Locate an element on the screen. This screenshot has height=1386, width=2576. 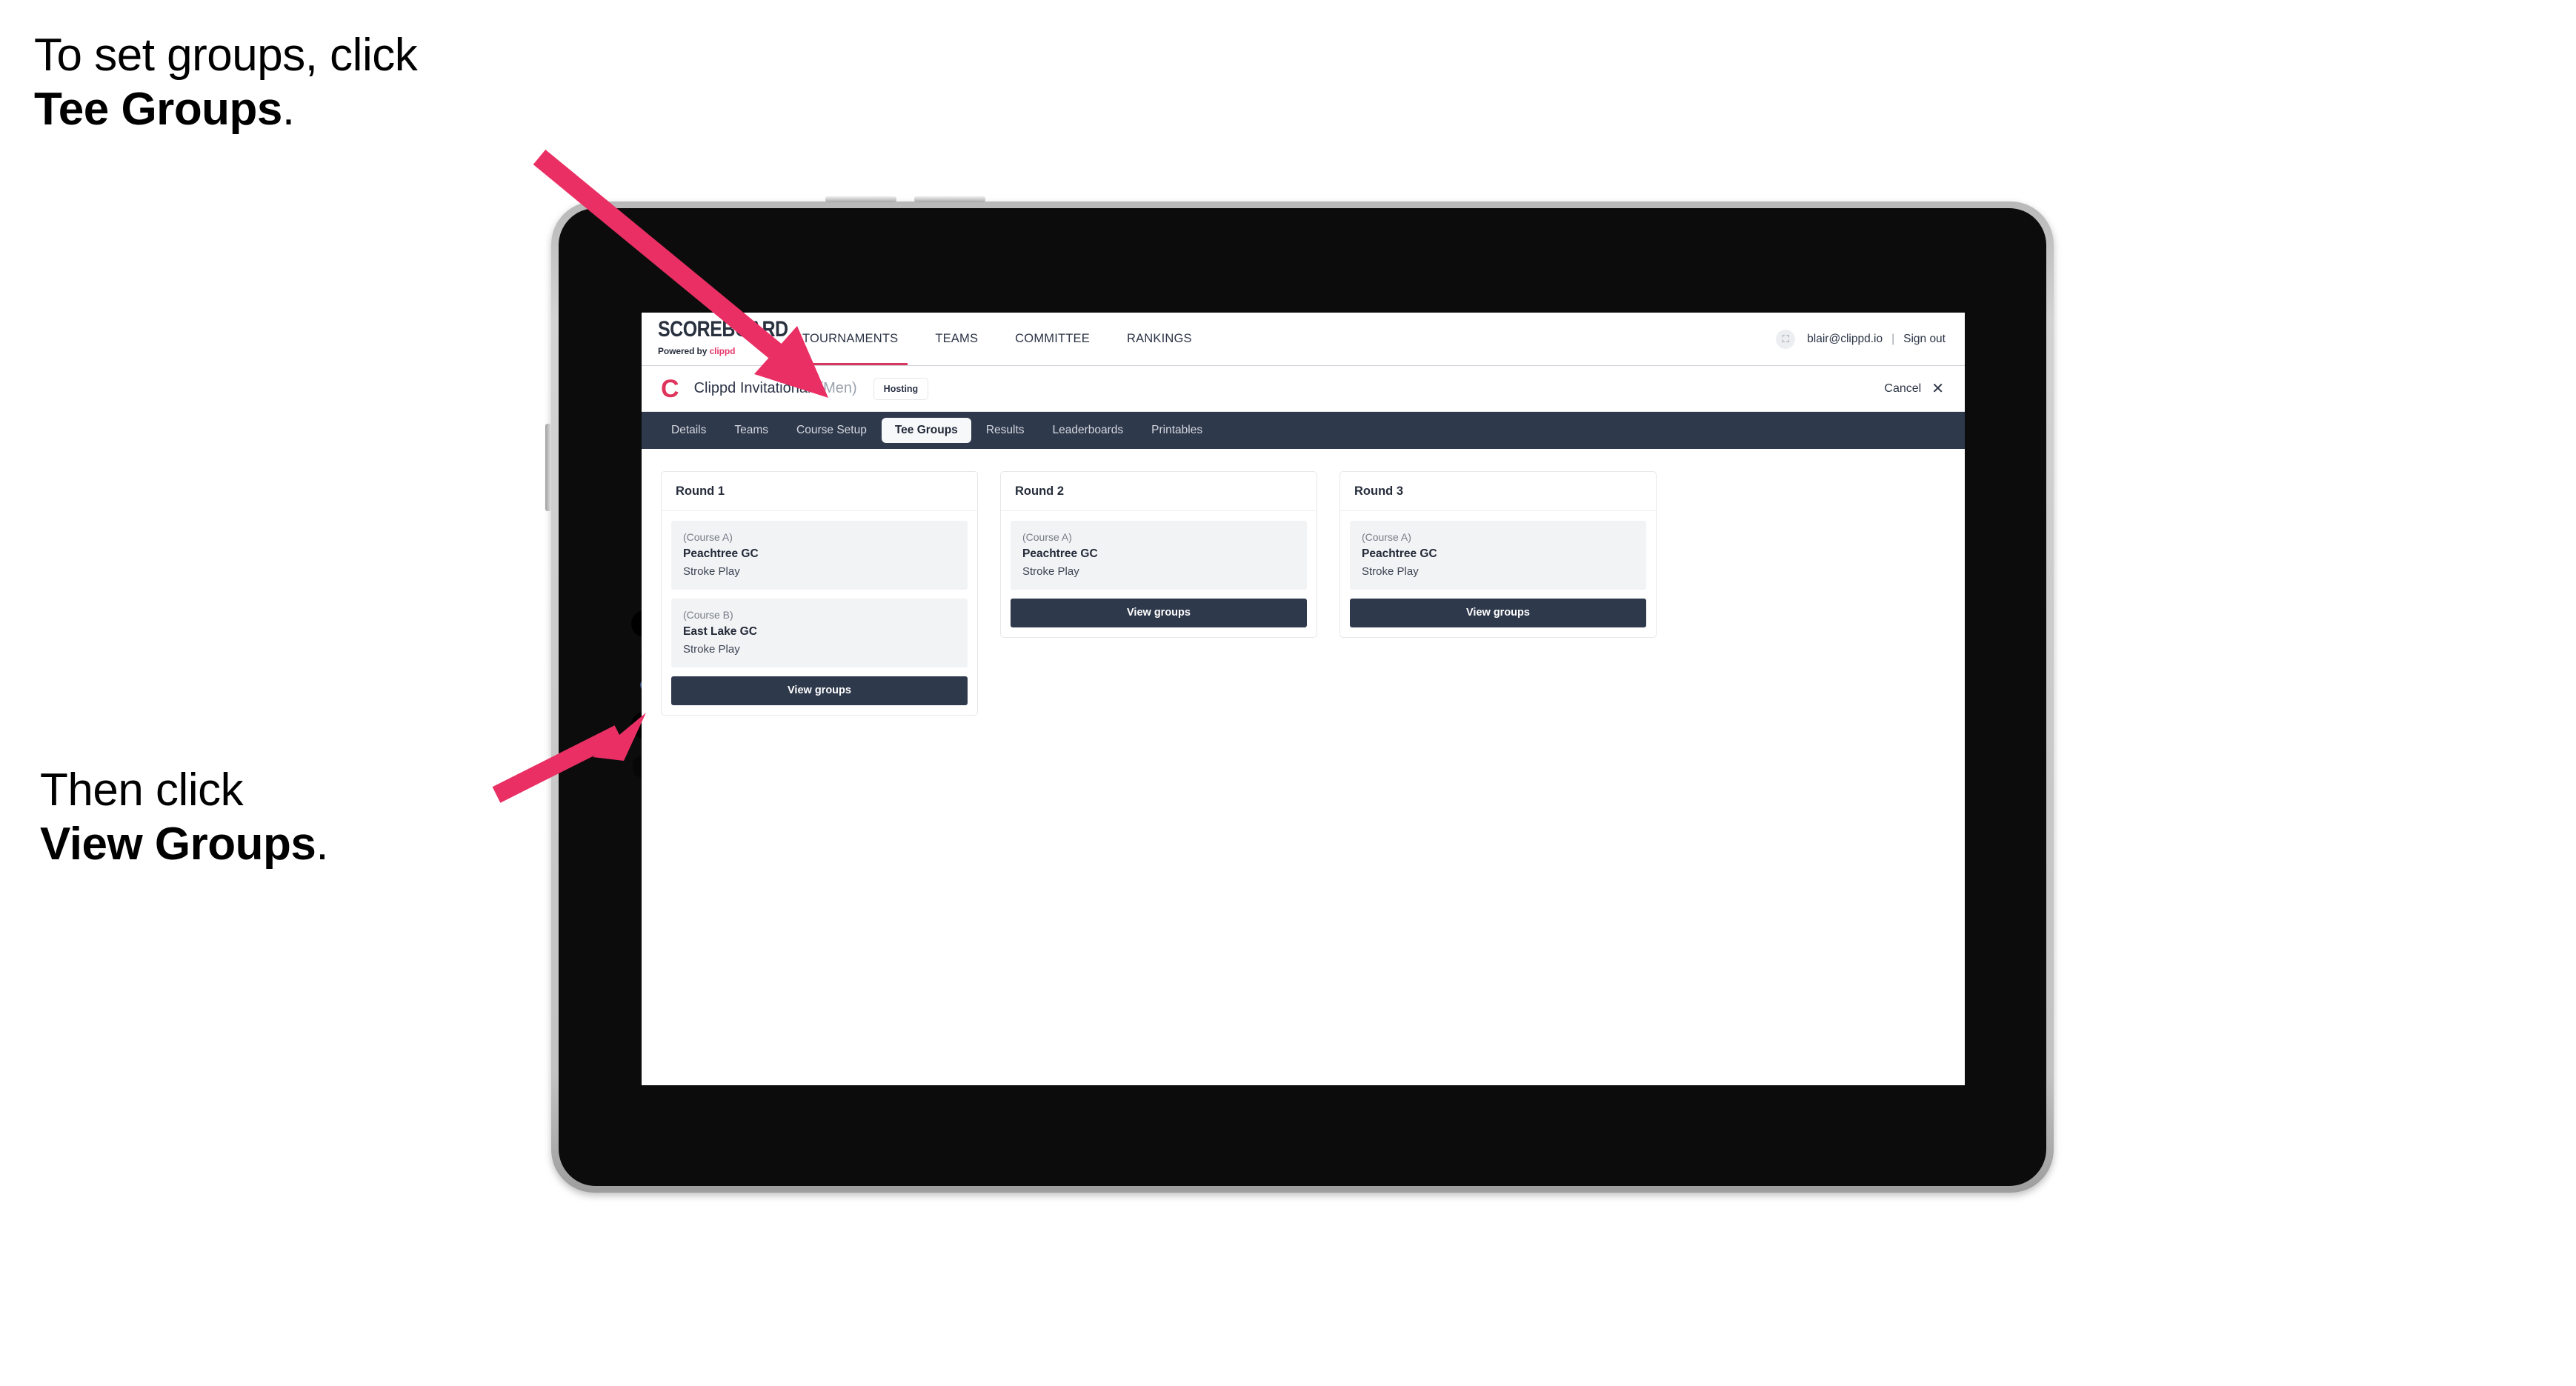
tab-tee-groups: Tee Groups is located at coordinates (926, 430).